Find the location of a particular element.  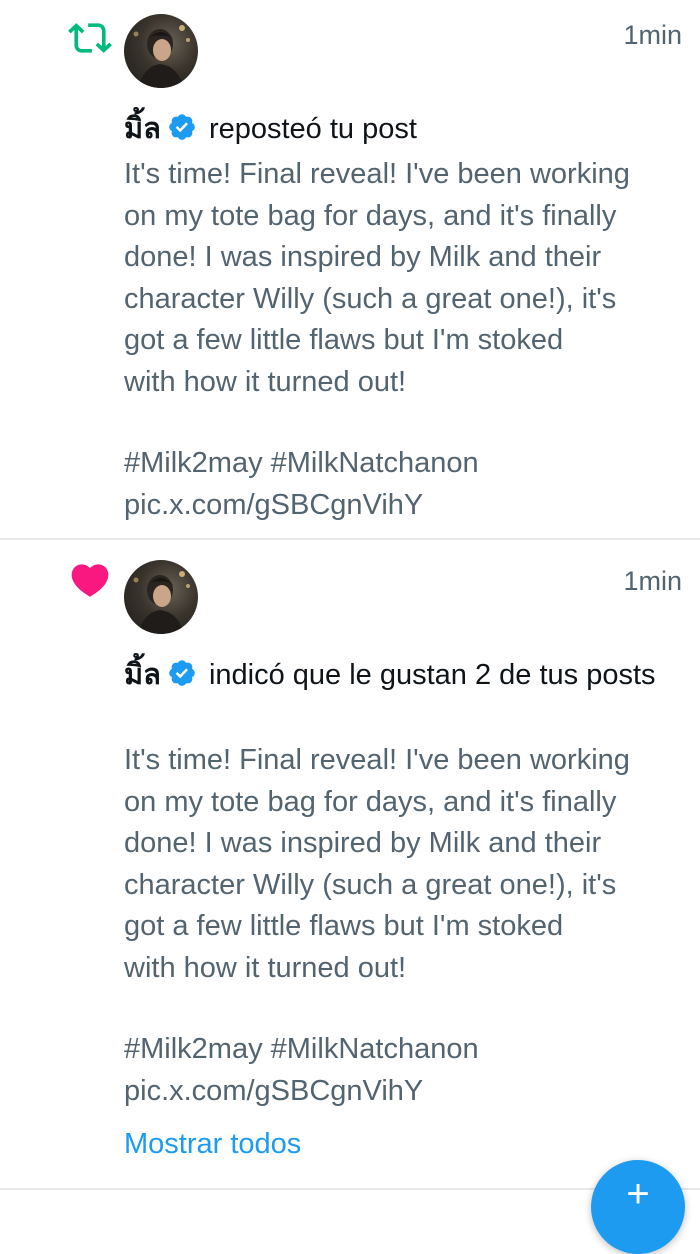

compose-button: + is located at coordinates (638, 1207).